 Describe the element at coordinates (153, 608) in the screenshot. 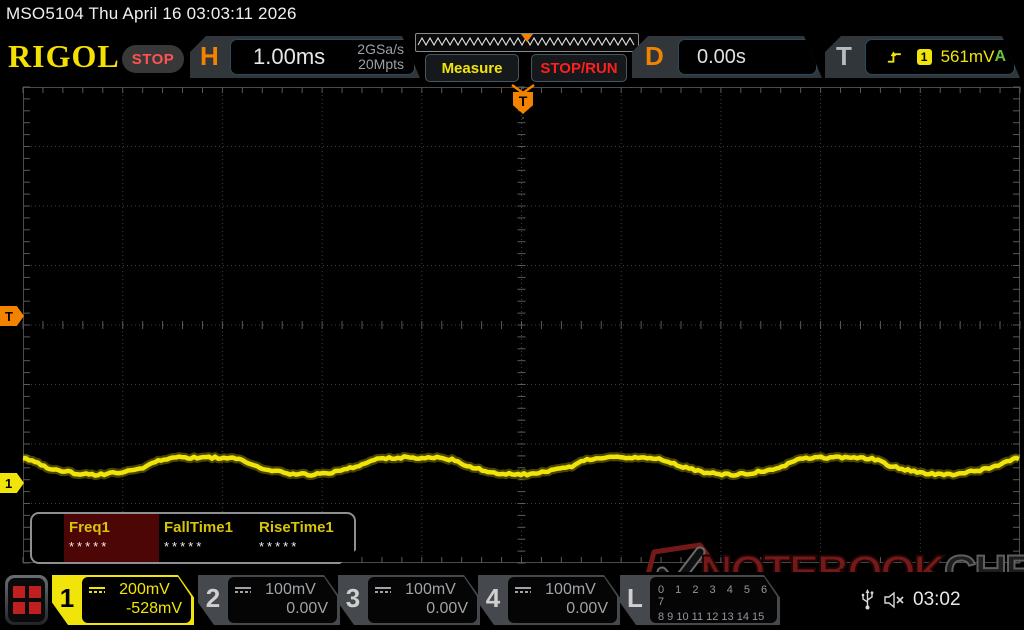

I see `channel-offset: -528mV` at that location.